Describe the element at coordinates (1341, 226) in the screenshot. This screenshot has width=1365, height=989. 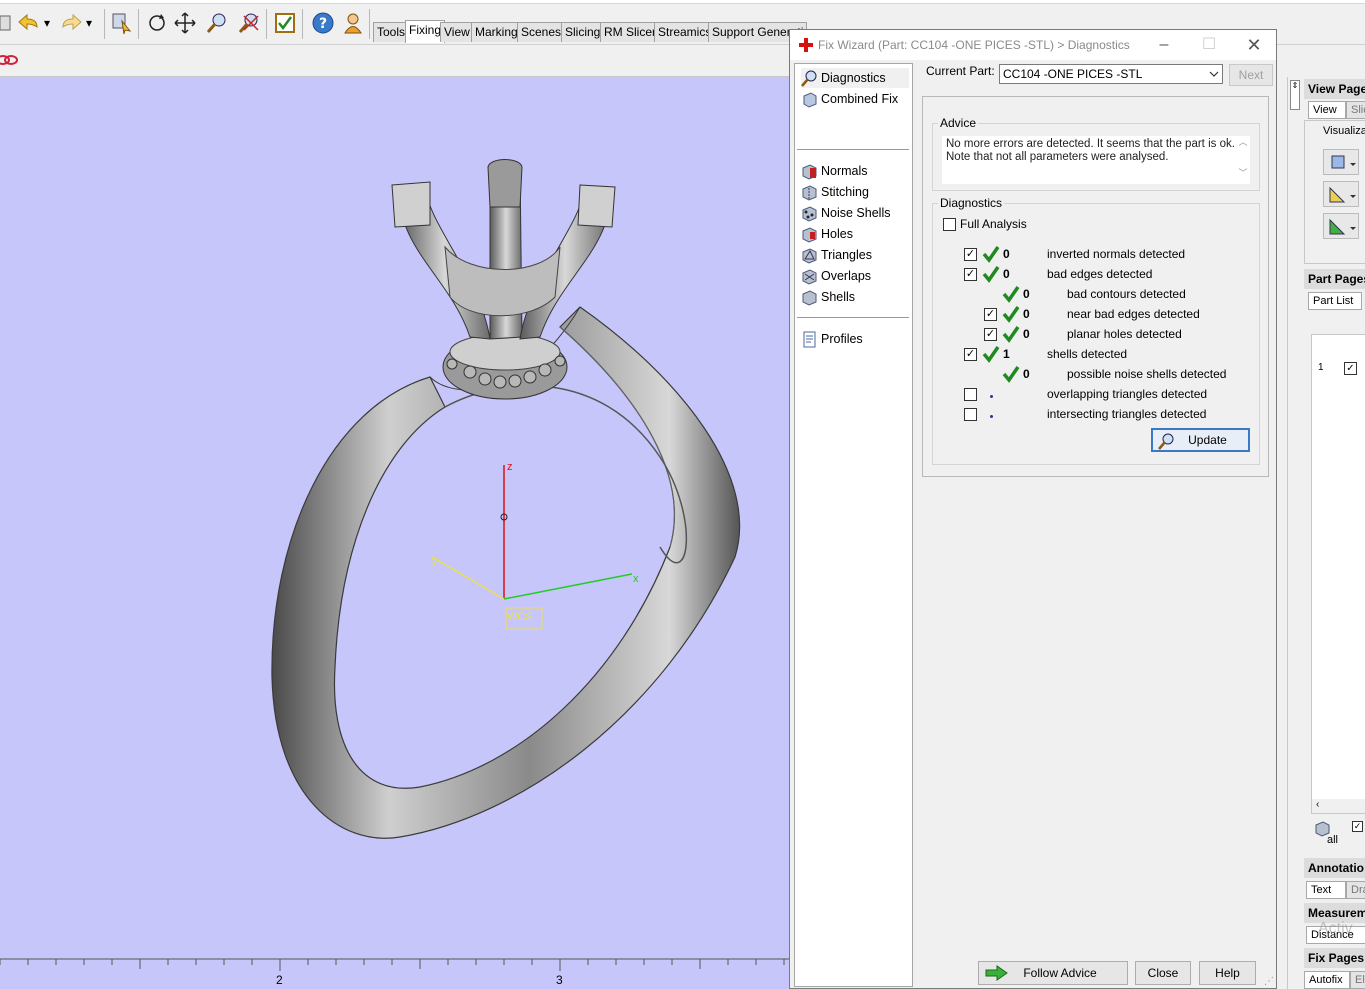
I see `triangle-green-icon` at that location.